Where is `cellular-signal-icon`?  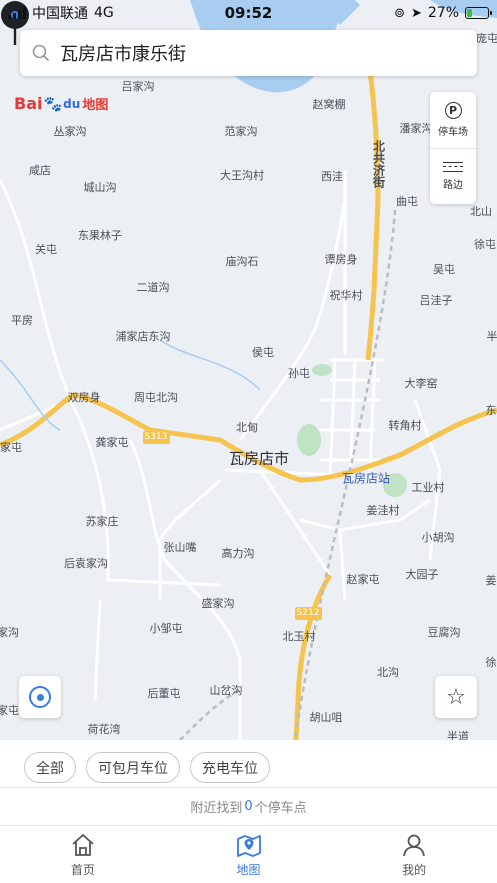 cellular-signal-icon is located at coordinates (17, 13).